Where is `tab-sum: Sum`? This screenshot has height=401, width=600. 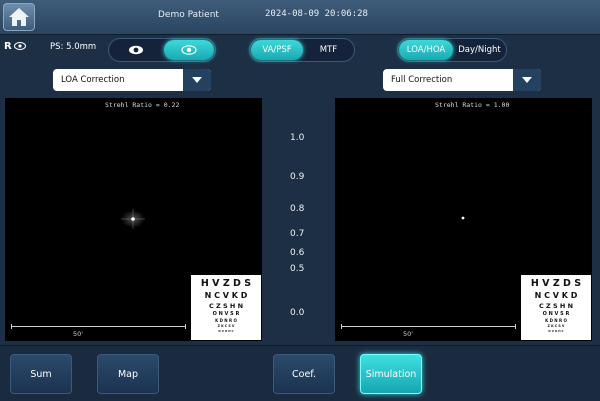 tab-sum: Sum is located at coordinates (41, 374).